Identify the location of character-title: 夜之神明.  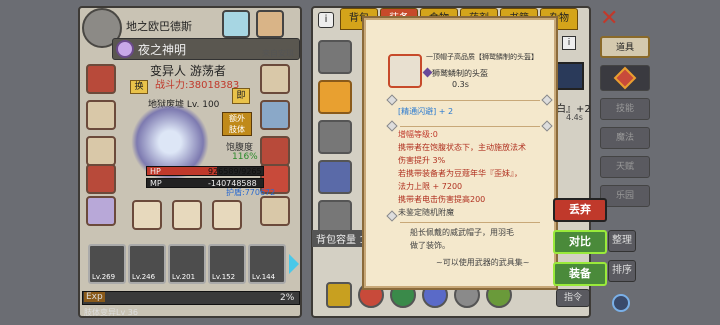
(162, 50).